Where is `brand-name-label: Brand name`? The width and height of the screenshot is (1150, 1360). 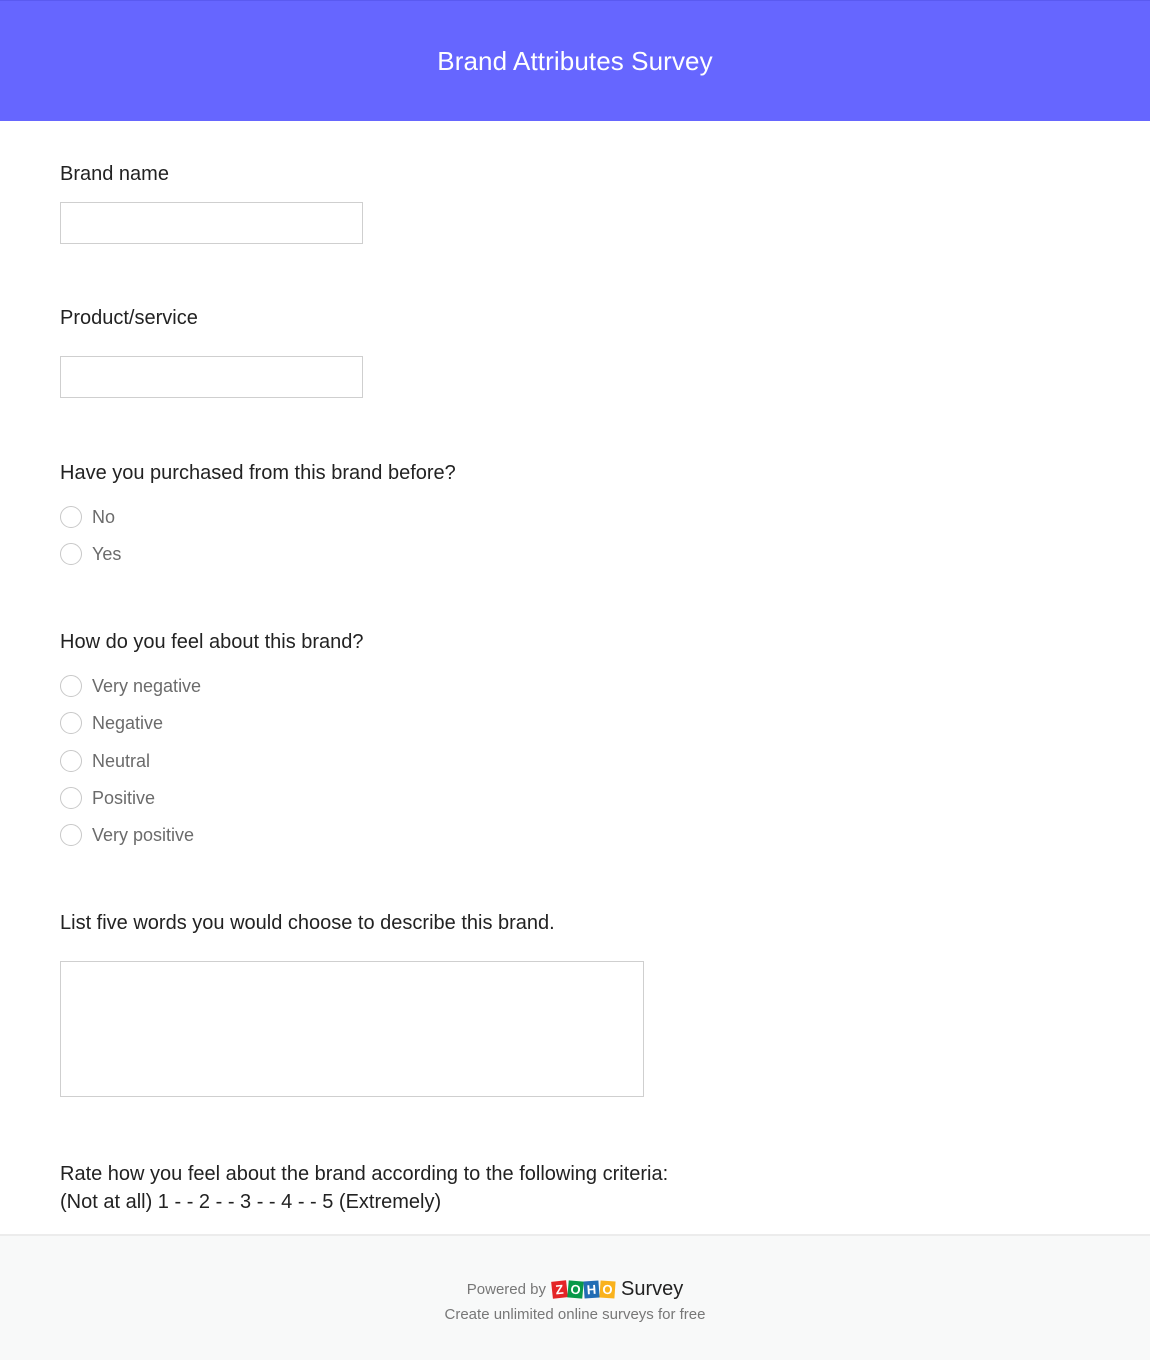 brand-name-label: Brand name is located at coordinates (114, 174).